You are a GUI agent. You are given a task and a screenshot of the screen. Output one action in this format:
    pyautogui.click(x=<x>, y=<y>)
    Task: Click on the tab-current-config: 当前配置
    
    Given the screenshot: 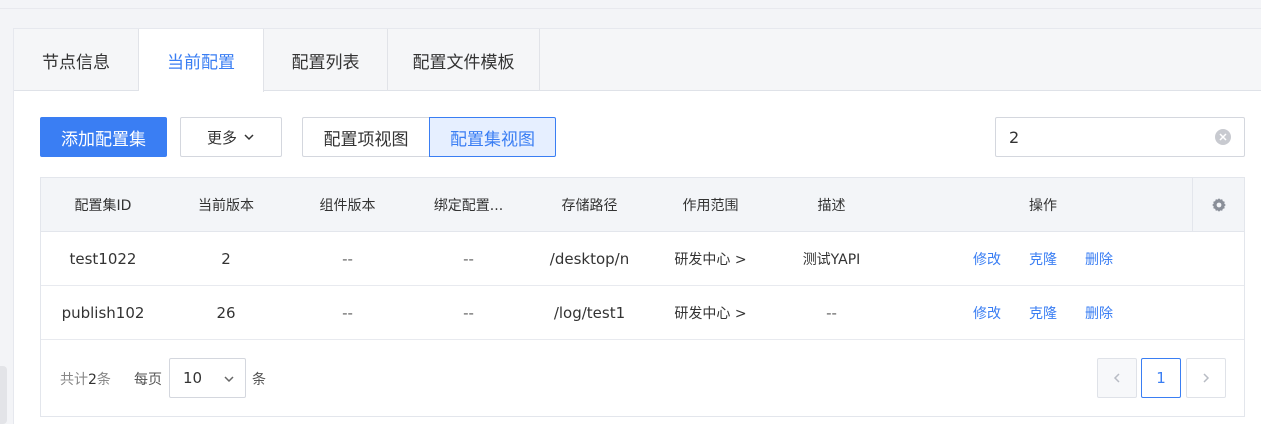 What is the action you would take?
    pyautogui.click(x=201, y=60)
    